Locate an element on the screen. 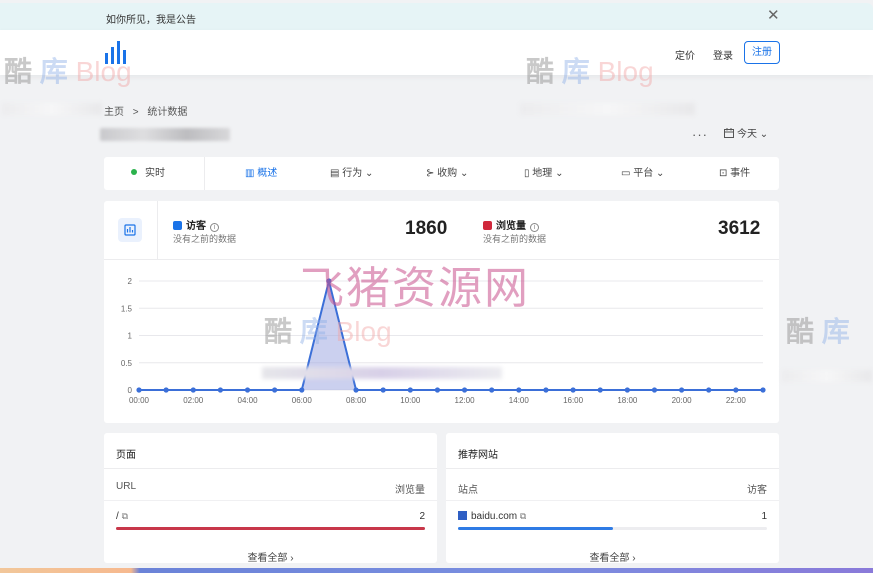 The image size is (873, 573). tab-events-label: 事件 is located at coordinates (740, 173).